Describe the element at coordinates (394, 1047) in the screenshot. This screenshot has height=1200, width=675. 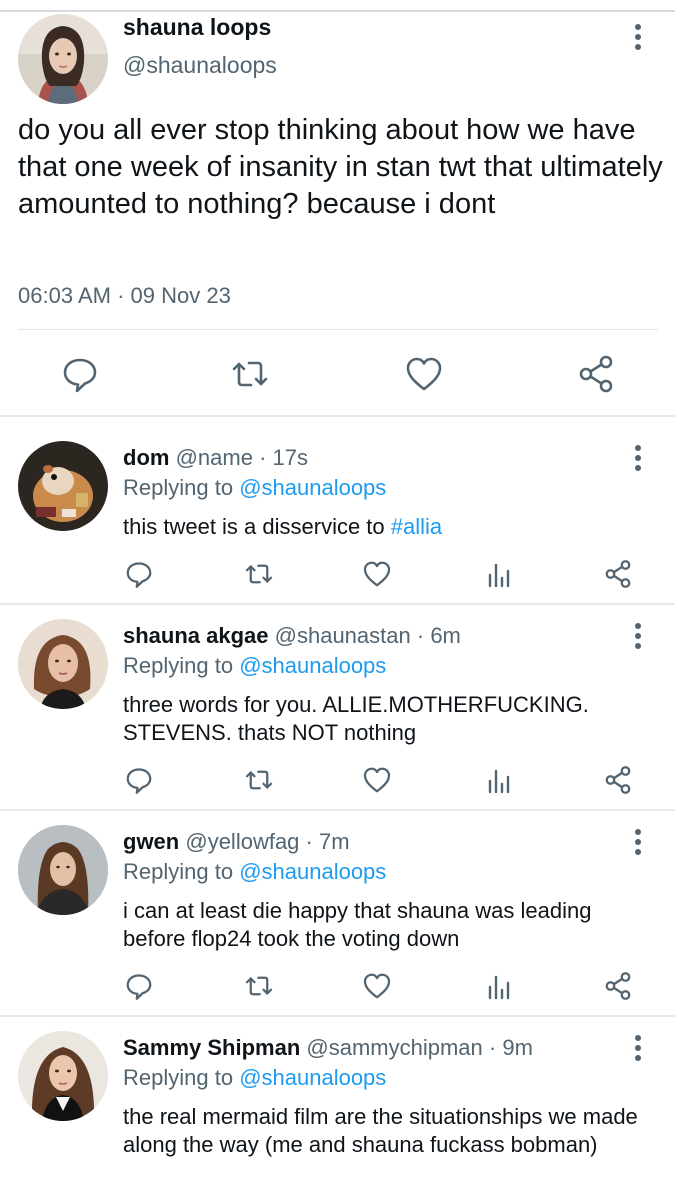
I see `user-handle: @sammychipman` at that location.